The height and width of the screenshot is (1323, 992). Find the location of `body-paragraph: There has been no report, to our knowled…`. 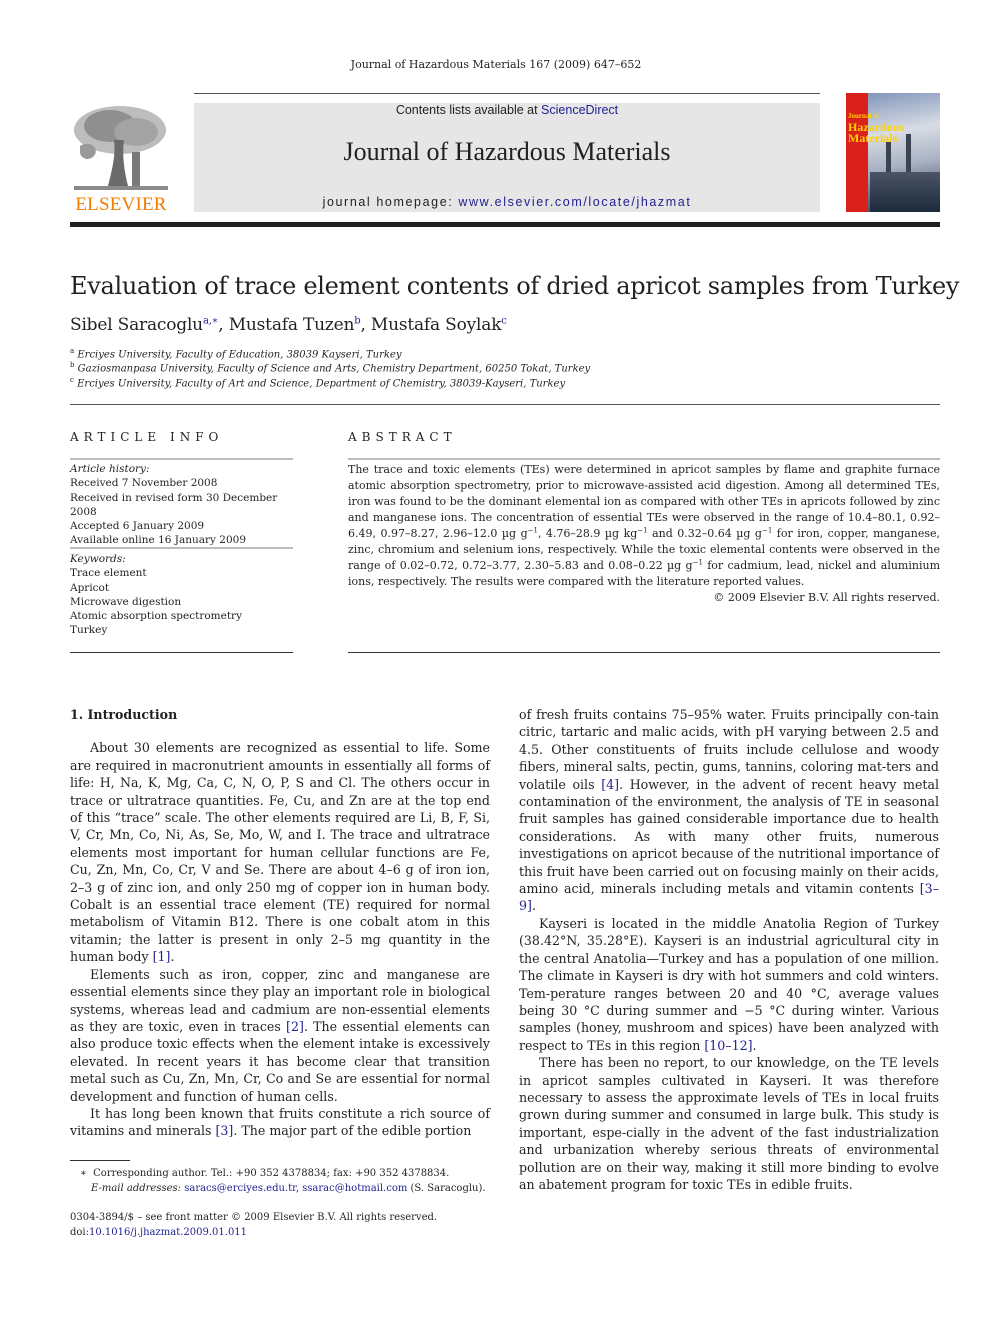

body-paragraph: There has been no report, to our knowled… is located at coordinates (729, 1123).